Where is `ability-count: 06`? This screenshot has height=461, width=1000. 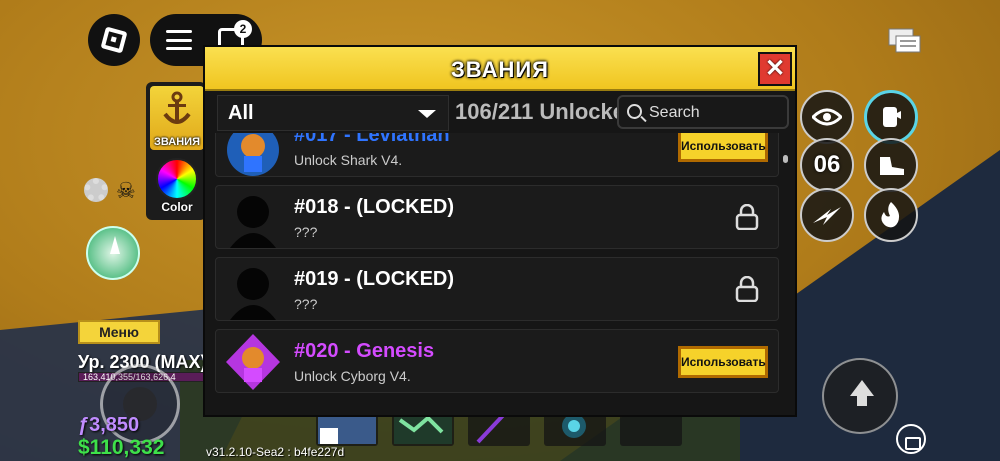 ability-count: 06 is located at coordinates (827, 164).